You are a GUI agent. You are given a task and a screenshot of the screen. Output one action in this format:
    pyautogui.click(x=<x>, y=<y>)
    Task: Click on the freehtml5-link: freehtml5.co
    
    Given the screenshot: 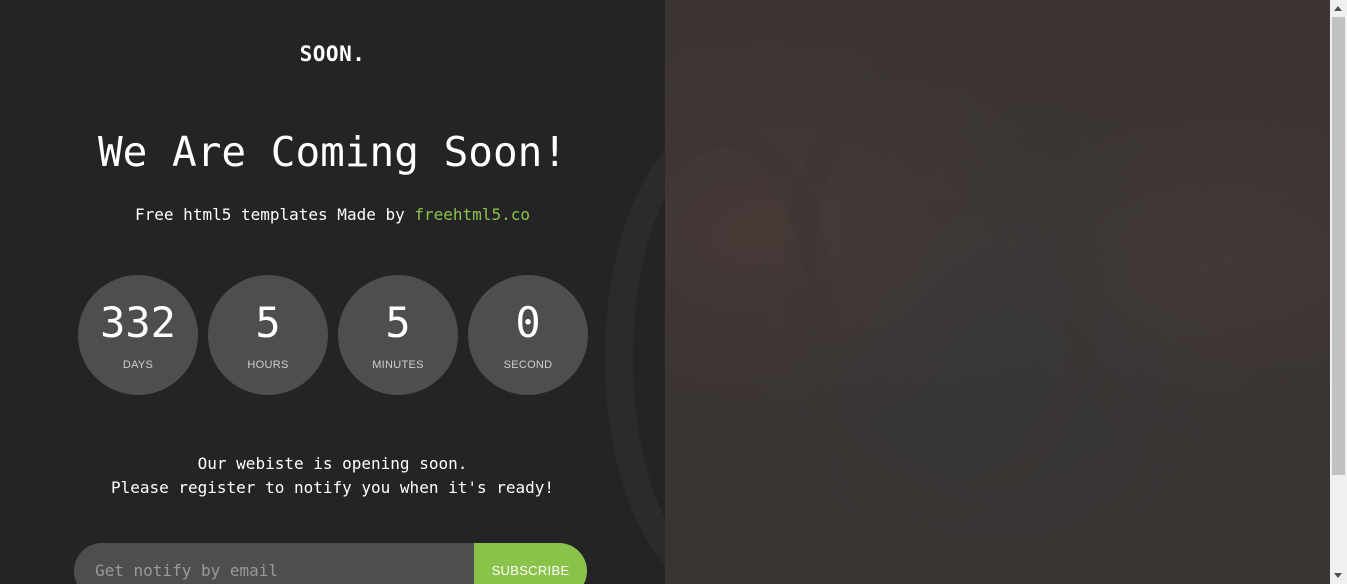 What is the action you would take?
    pyautogui.click(x=472, y=214)
    